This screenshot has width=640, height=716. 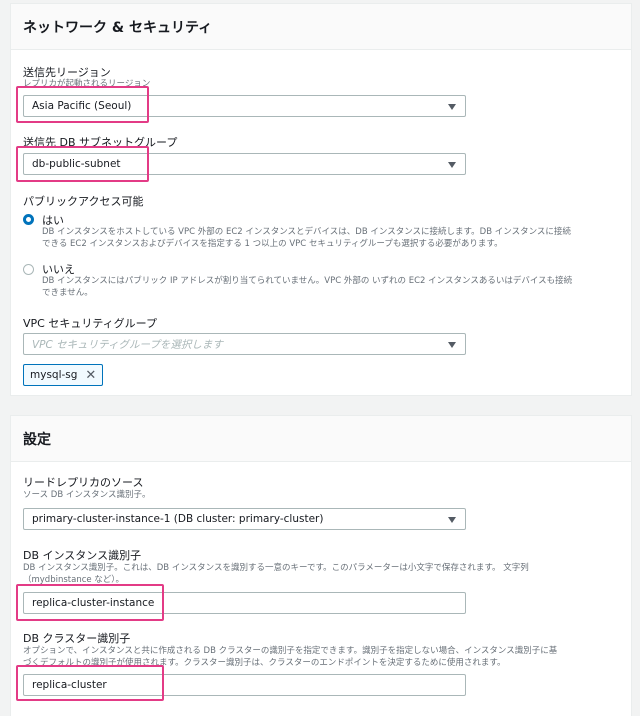 I want to click on subnet-value: db-public-subnet, so click(x=76, y=164).